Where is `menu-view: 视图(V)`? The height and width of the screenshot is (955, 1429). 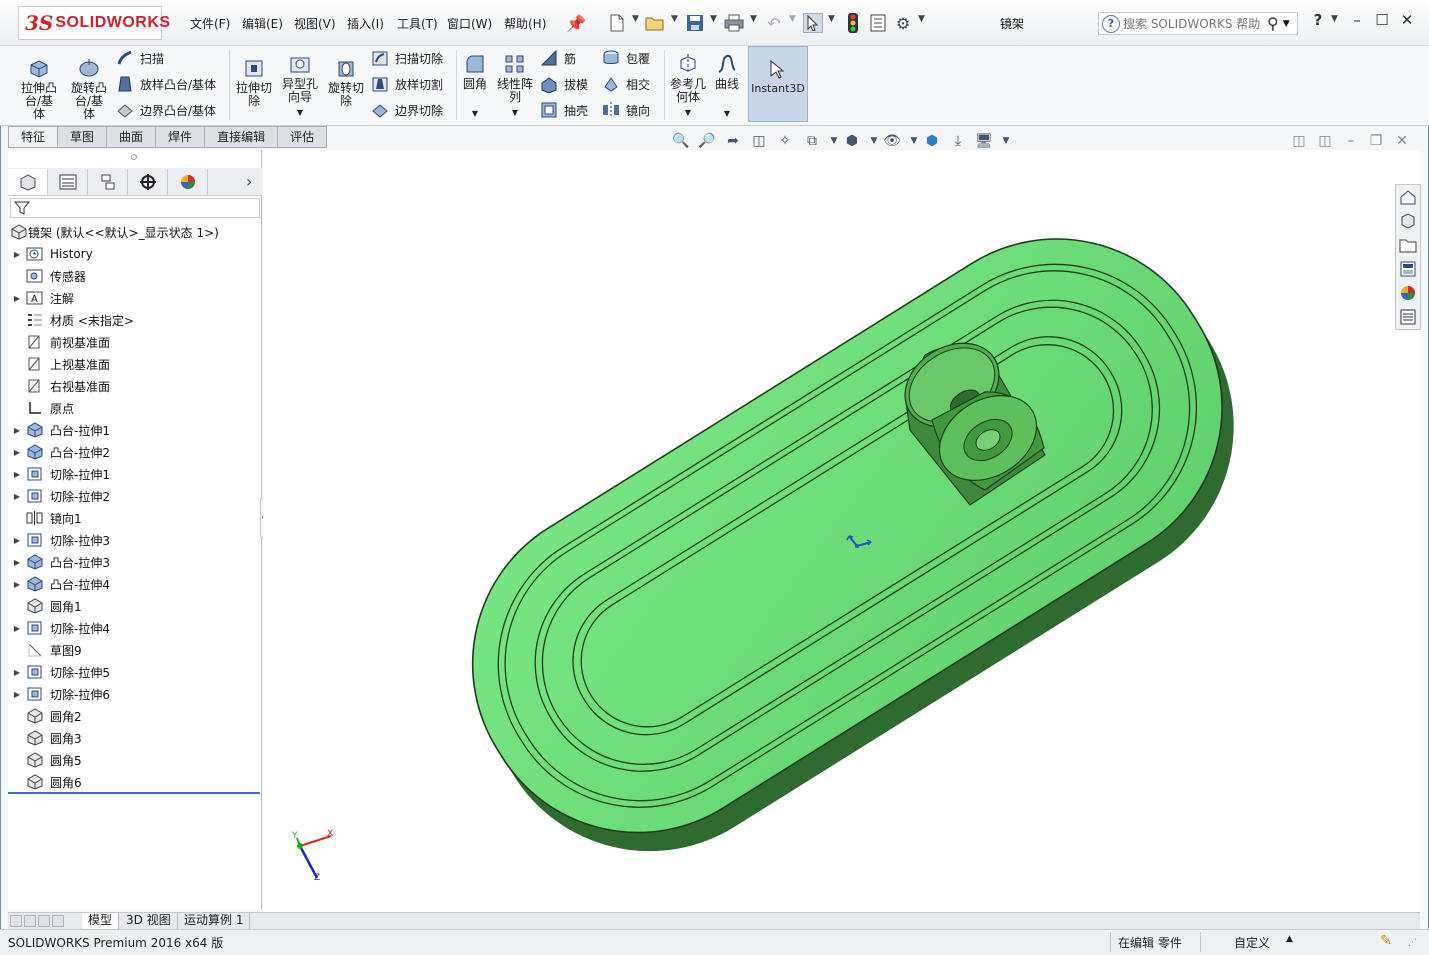
menu-view: 视图(V) is located at coordinates (315, 23).